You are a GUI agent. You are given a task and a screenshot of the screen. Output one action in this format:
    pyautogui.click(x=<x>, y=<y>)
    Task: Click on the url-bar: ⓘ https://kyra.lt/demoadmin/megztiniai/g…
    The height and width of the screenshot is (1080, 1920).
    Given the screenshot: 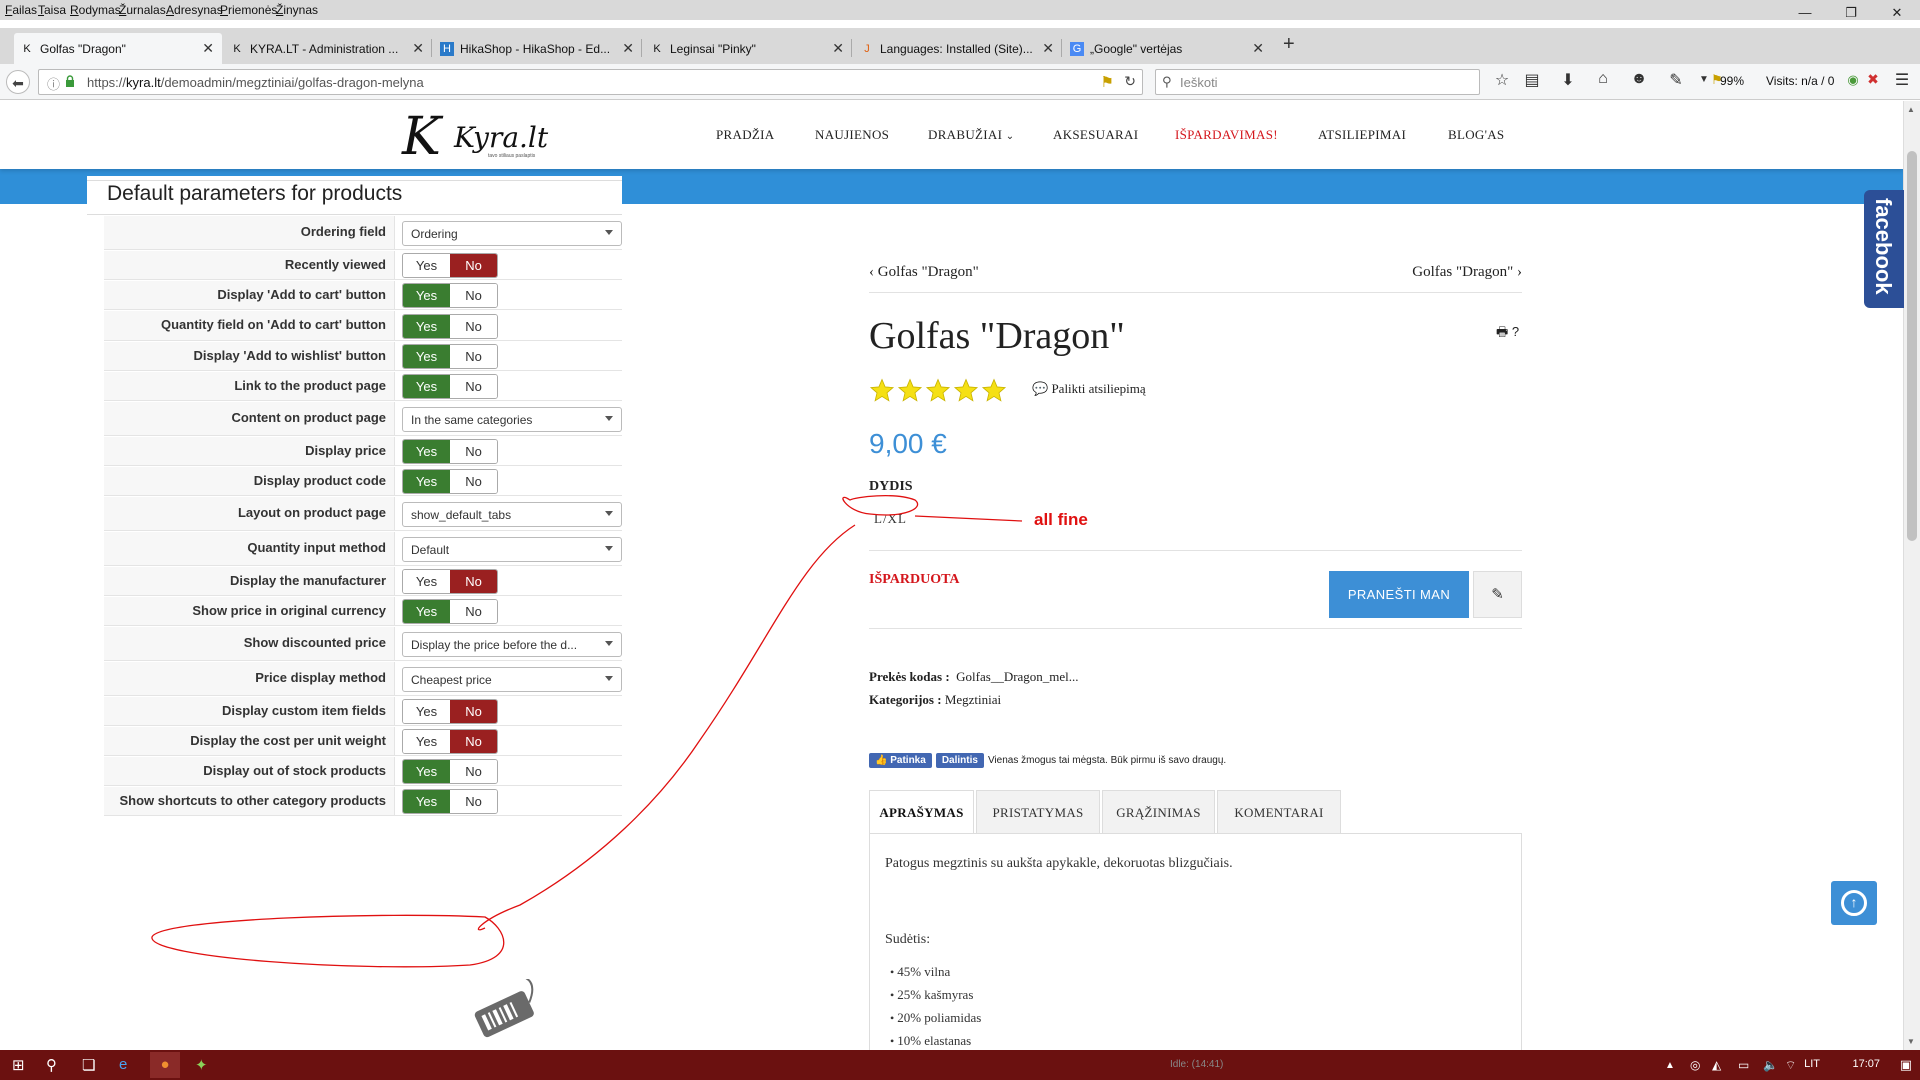 What is the action you would take?
    pyautogui.click(x=590, y=82)
    